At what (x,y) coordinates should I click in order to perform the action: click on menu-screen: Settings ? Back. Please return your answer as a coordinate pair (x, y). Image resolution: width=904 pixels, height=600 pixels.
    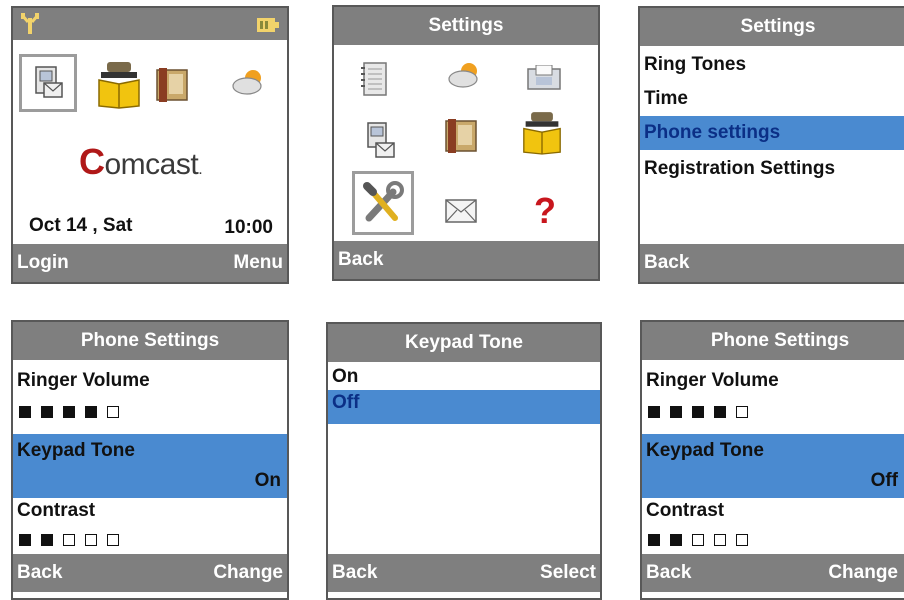
    Looking at the image, I should click on (466, 143).